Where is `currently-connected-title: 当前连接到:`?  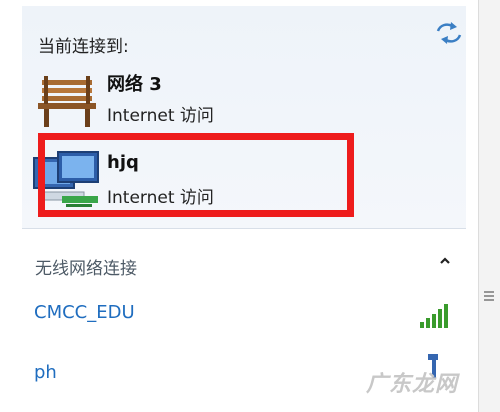 currently-connected-title: 当前连接到: is located at coordinates (83, 47).